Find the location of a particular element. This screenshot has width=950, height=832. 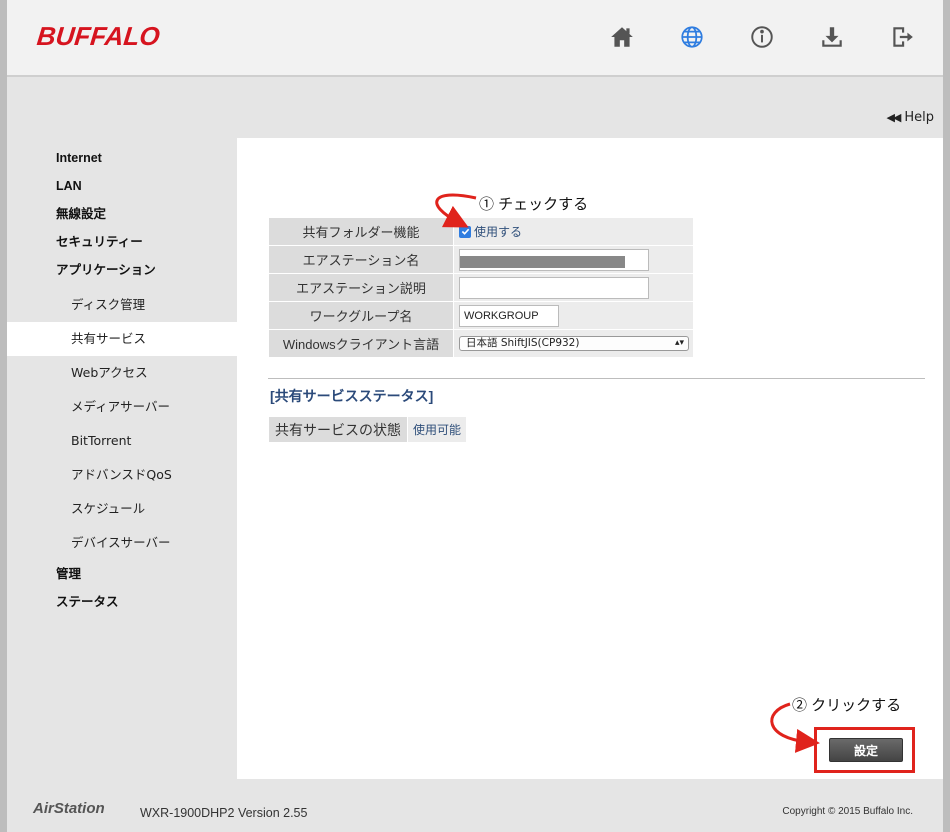

shared-folder-checkbox is located at coordinates (465, 231).